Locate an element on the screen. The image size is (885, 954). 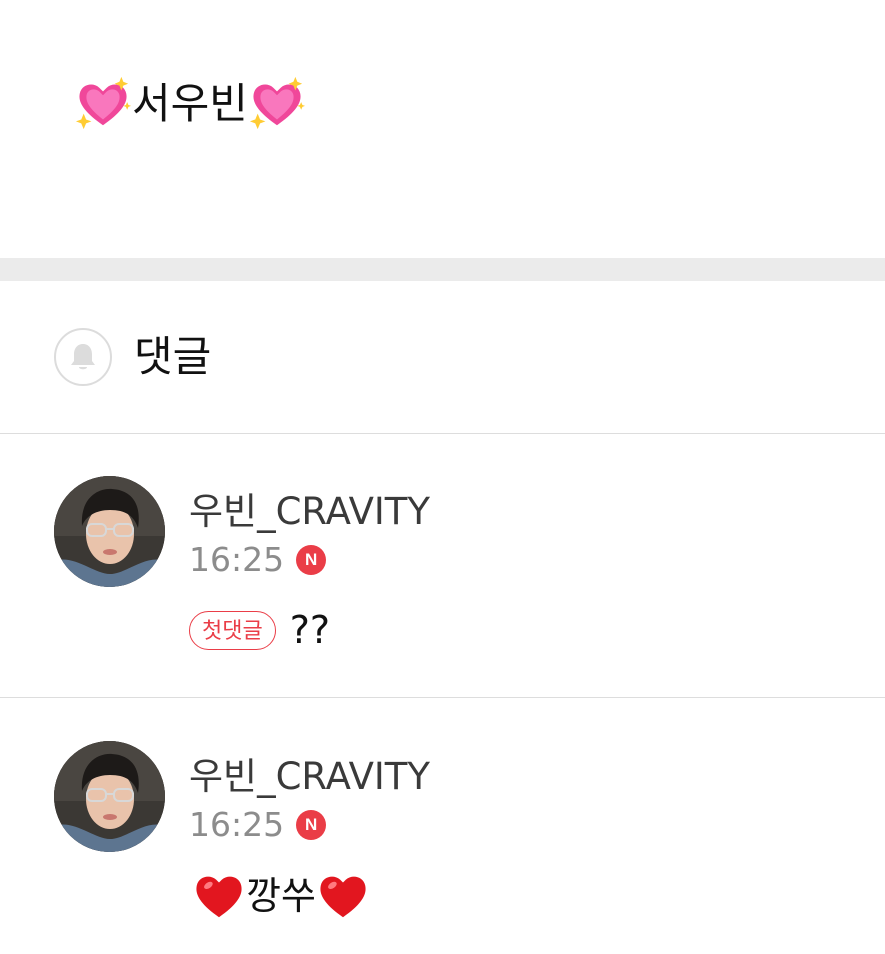
comment-body: 깡쑤 is located at coordinates (281, 896).